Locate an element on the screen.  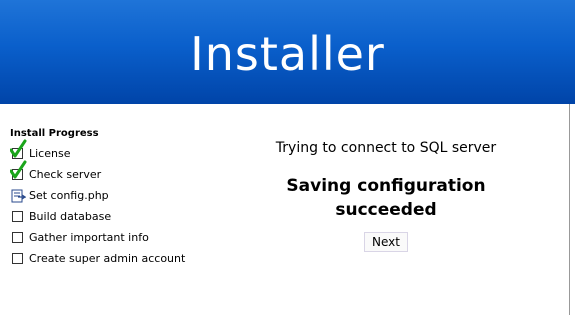
document-pointer-icon is located at coordinates (18, 195).